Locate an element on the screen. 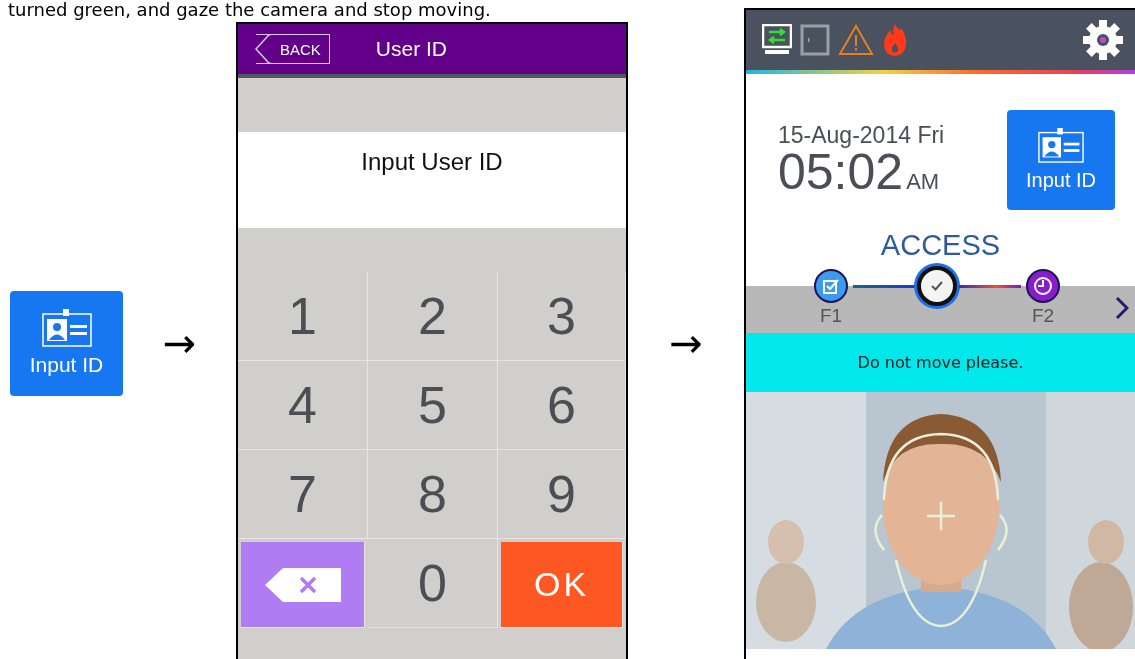 The width and height of the screenshot is (1135, 659). message-text: Do not move please. is located at coordinates (940, 362).